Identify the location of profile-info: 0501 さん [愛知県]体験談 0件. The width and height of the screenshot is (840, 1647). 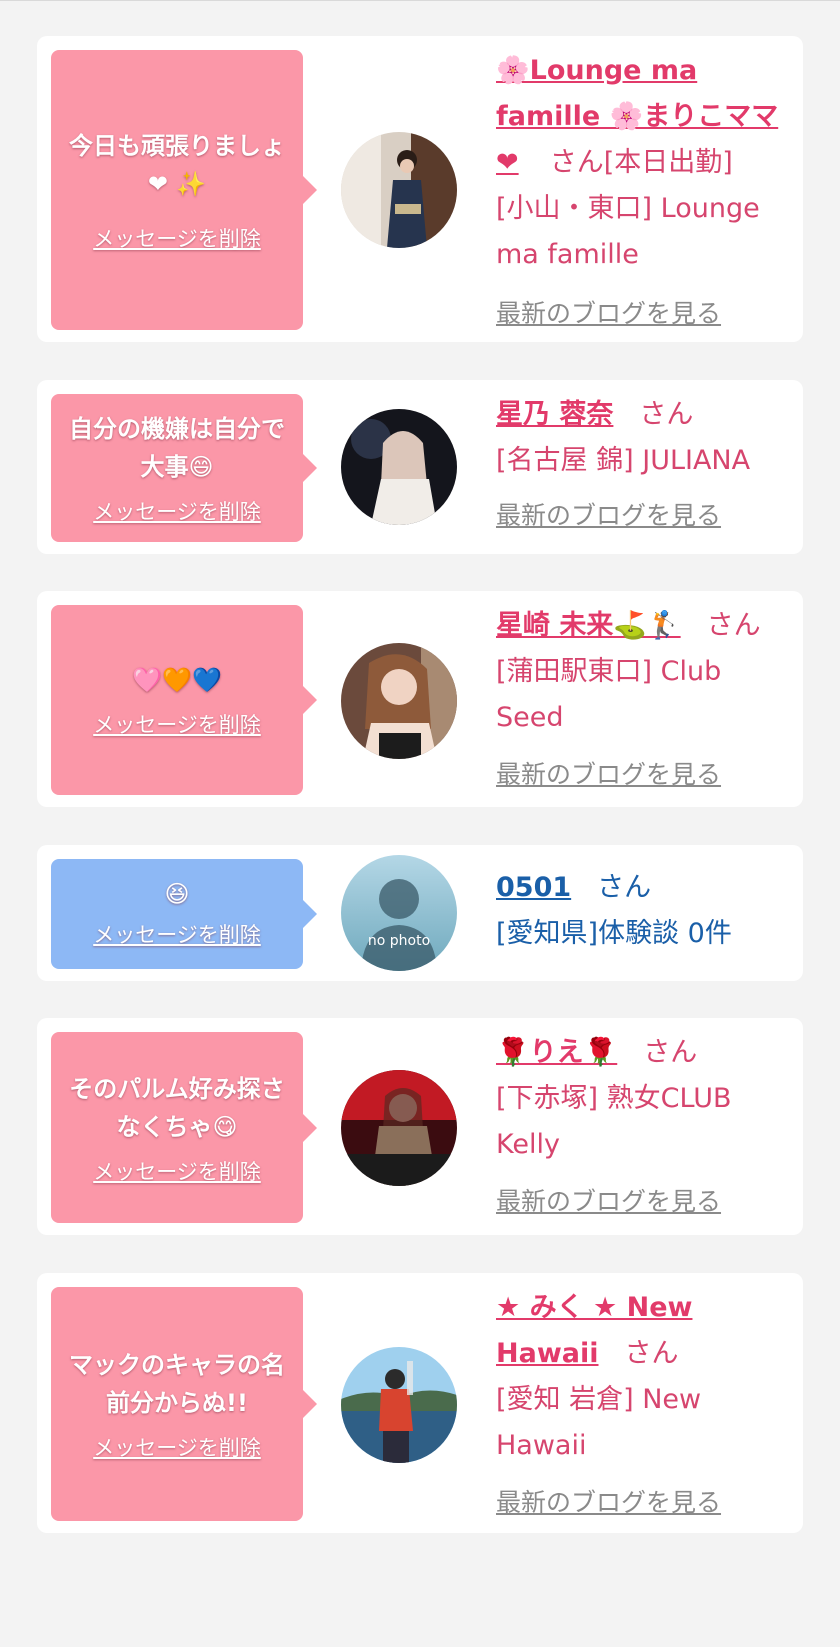
(643, 911).